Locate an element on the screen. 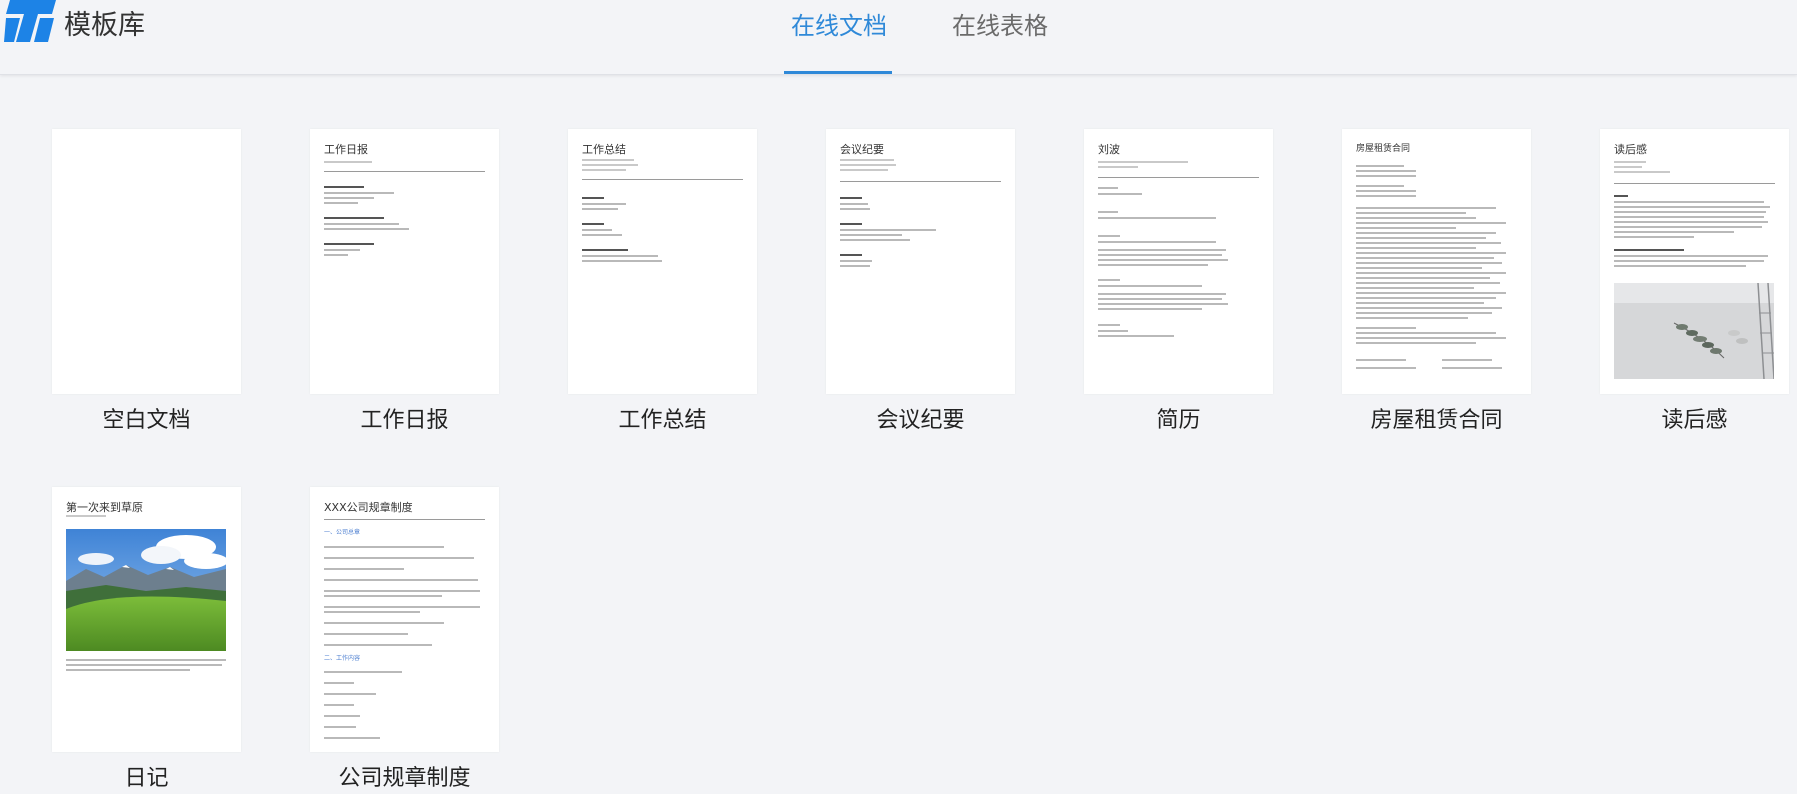  template-thumbnail: 会议纪要 is located at coordinates (920, 261).